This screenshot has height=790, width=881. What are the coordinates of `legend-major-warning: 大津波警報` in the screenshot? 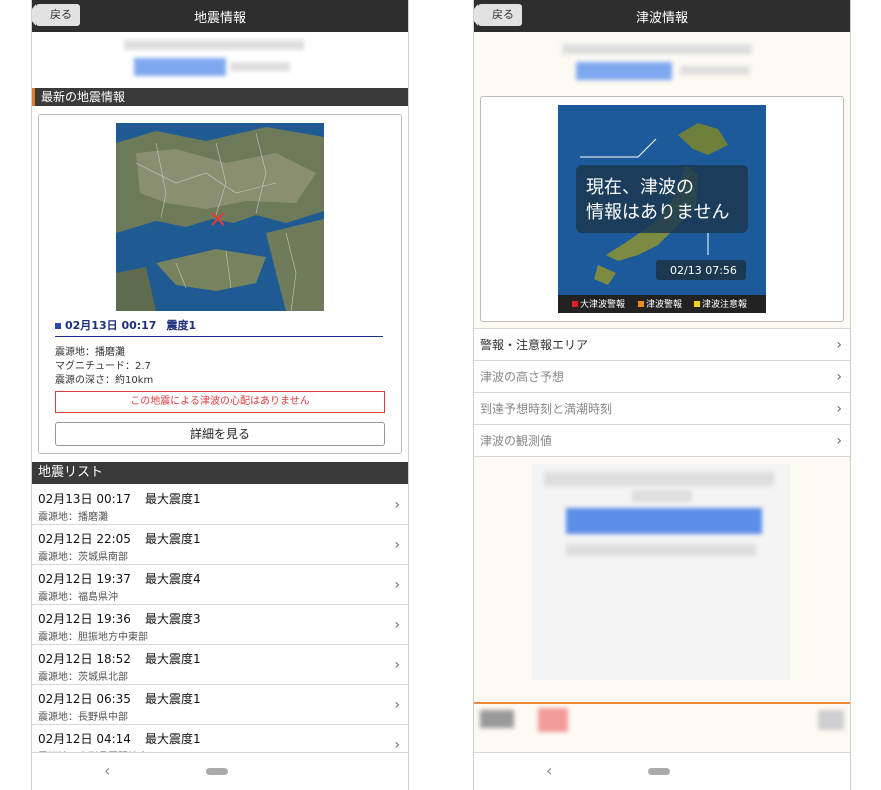 It's located at (602, 304).